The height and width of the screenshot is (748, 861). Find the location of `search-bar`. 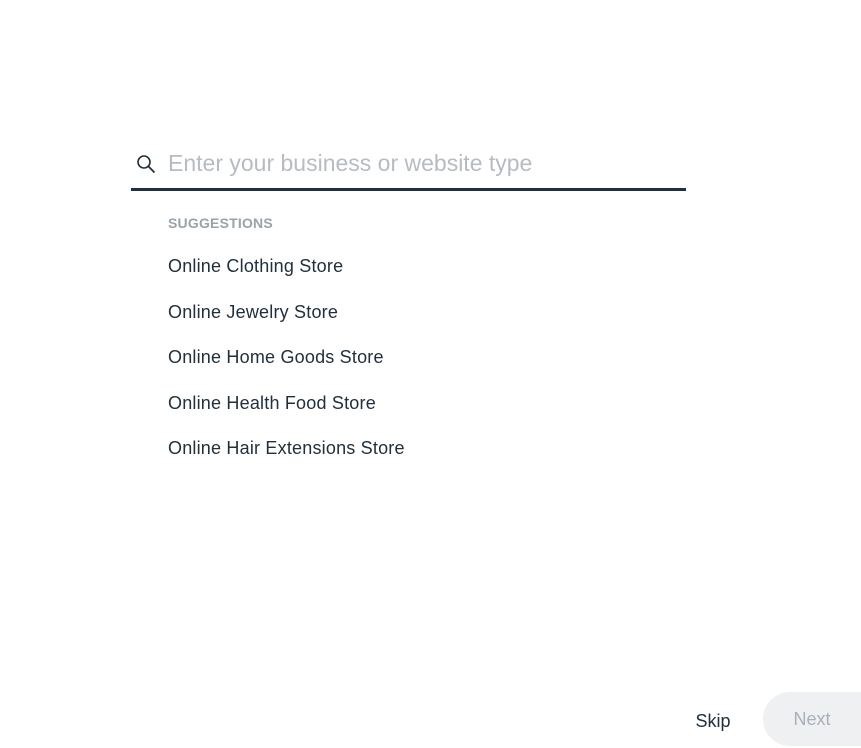

search-bar is located at coordinates (408, 165).